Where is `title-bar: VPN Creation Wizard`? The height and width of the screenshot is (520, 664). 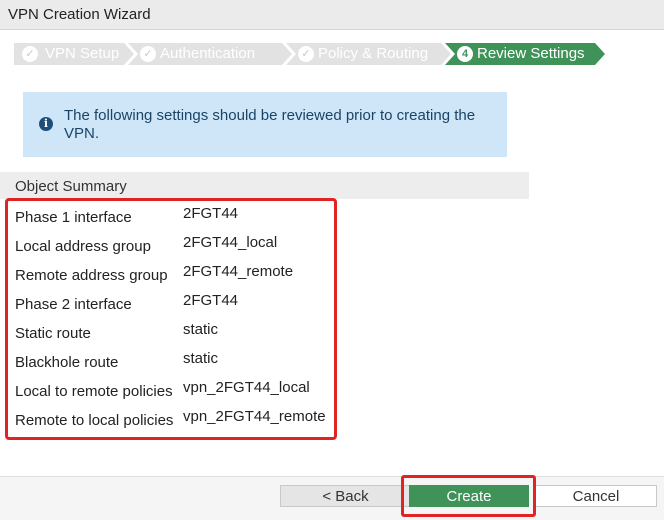
title-bar: VPN Creation Wizard is located at coordinates (332, 15).